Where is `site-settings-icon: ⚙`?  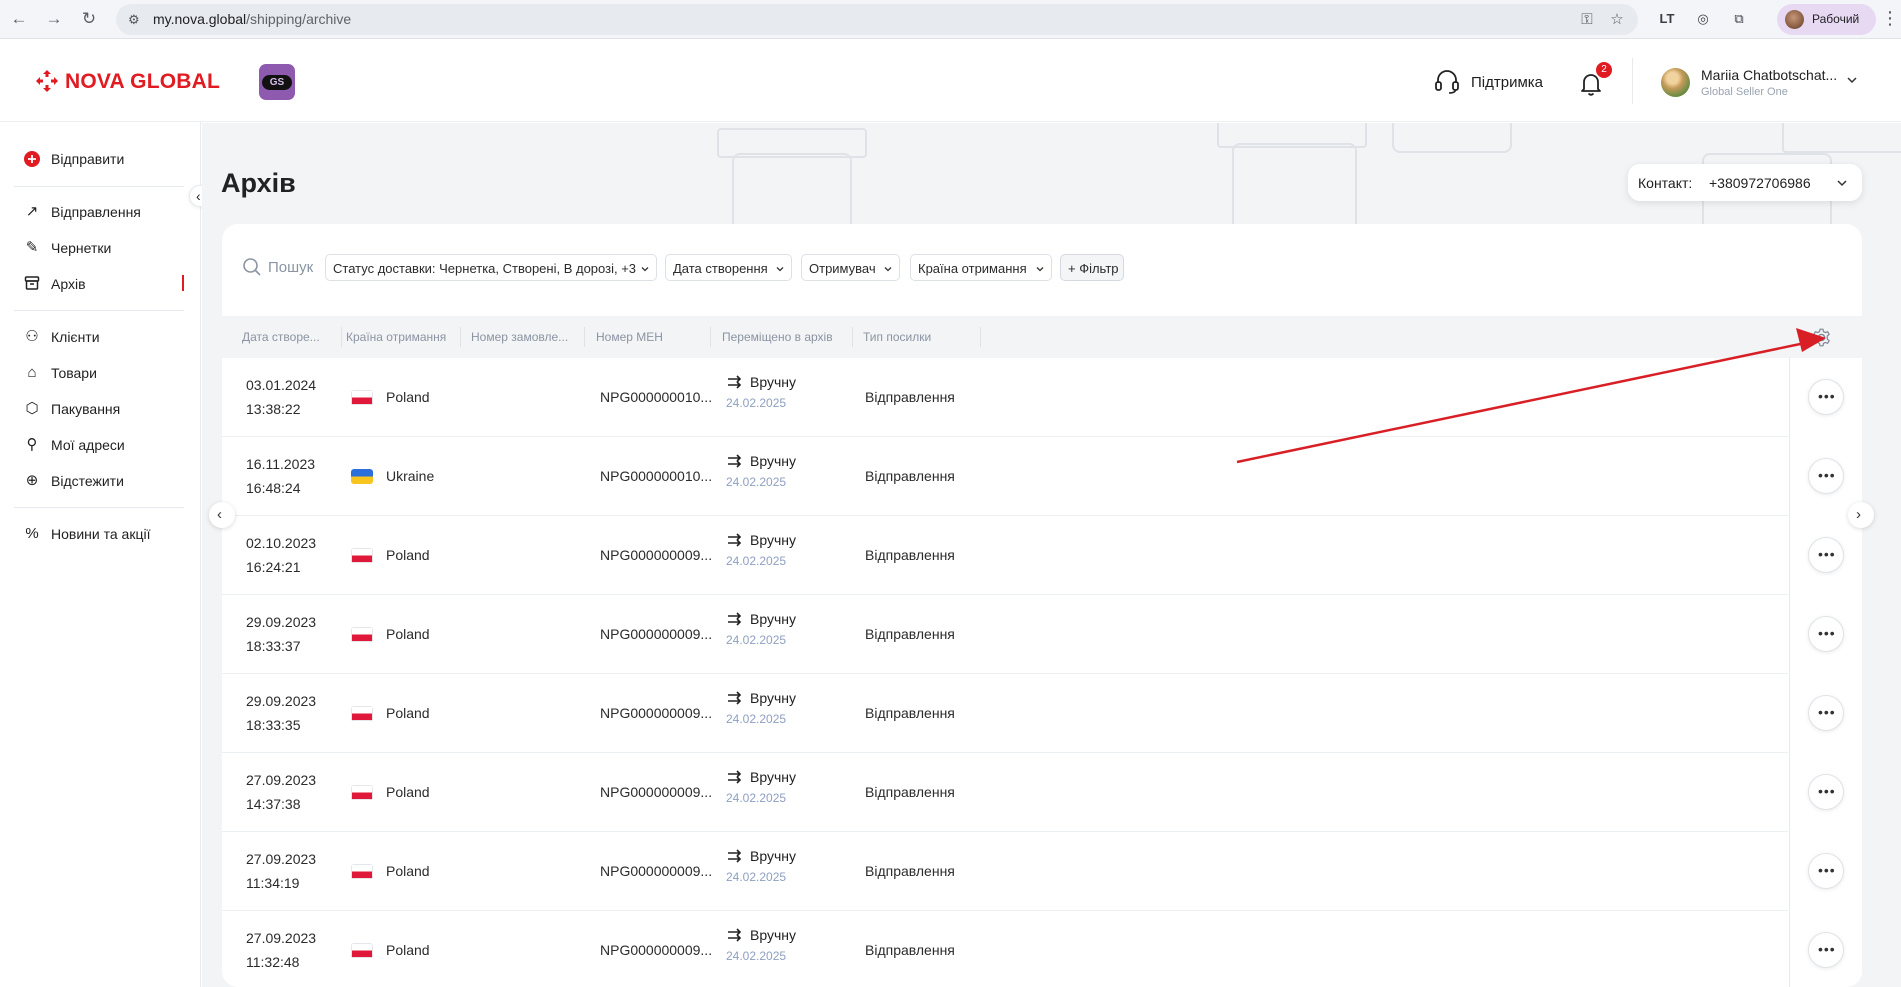
site-settings-icon: ⚙ is located at coordinates (136, 19).